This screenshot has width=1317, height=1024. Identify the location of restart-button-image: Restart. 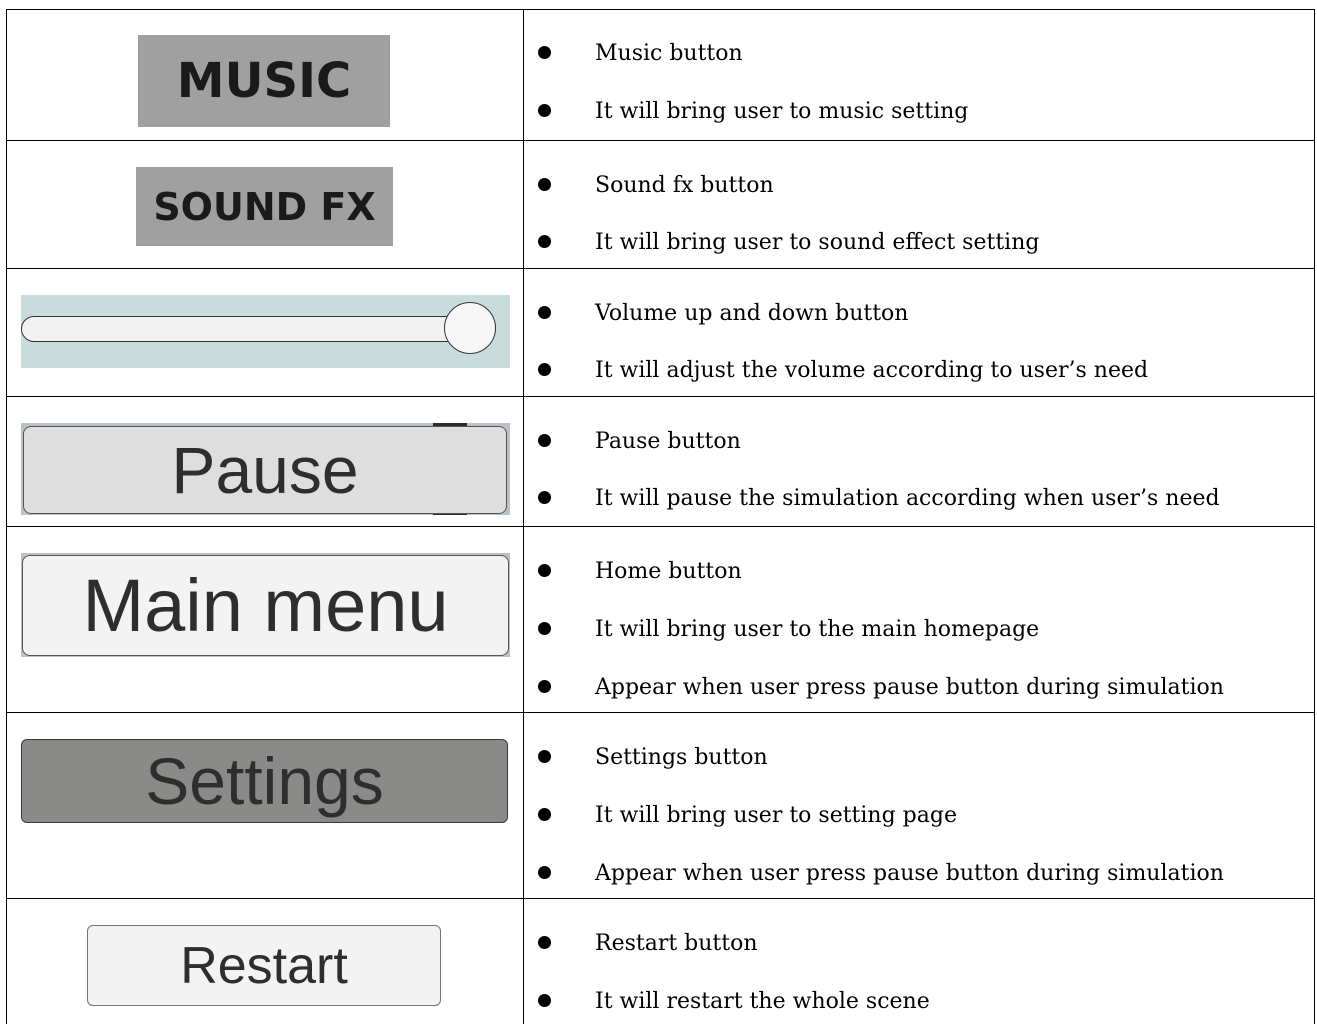
(264, 965).